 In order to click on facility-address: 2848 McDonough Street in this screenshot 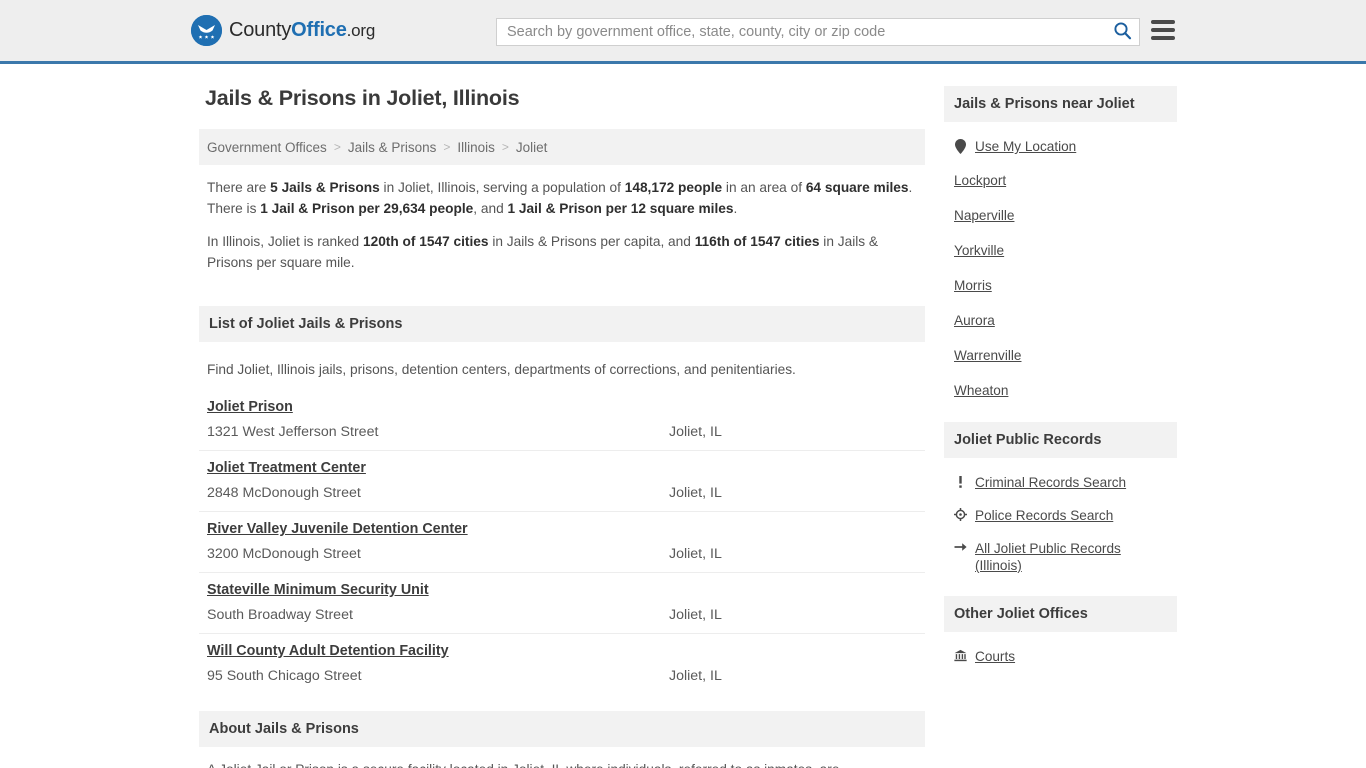, I will do `click(284, 493)`.